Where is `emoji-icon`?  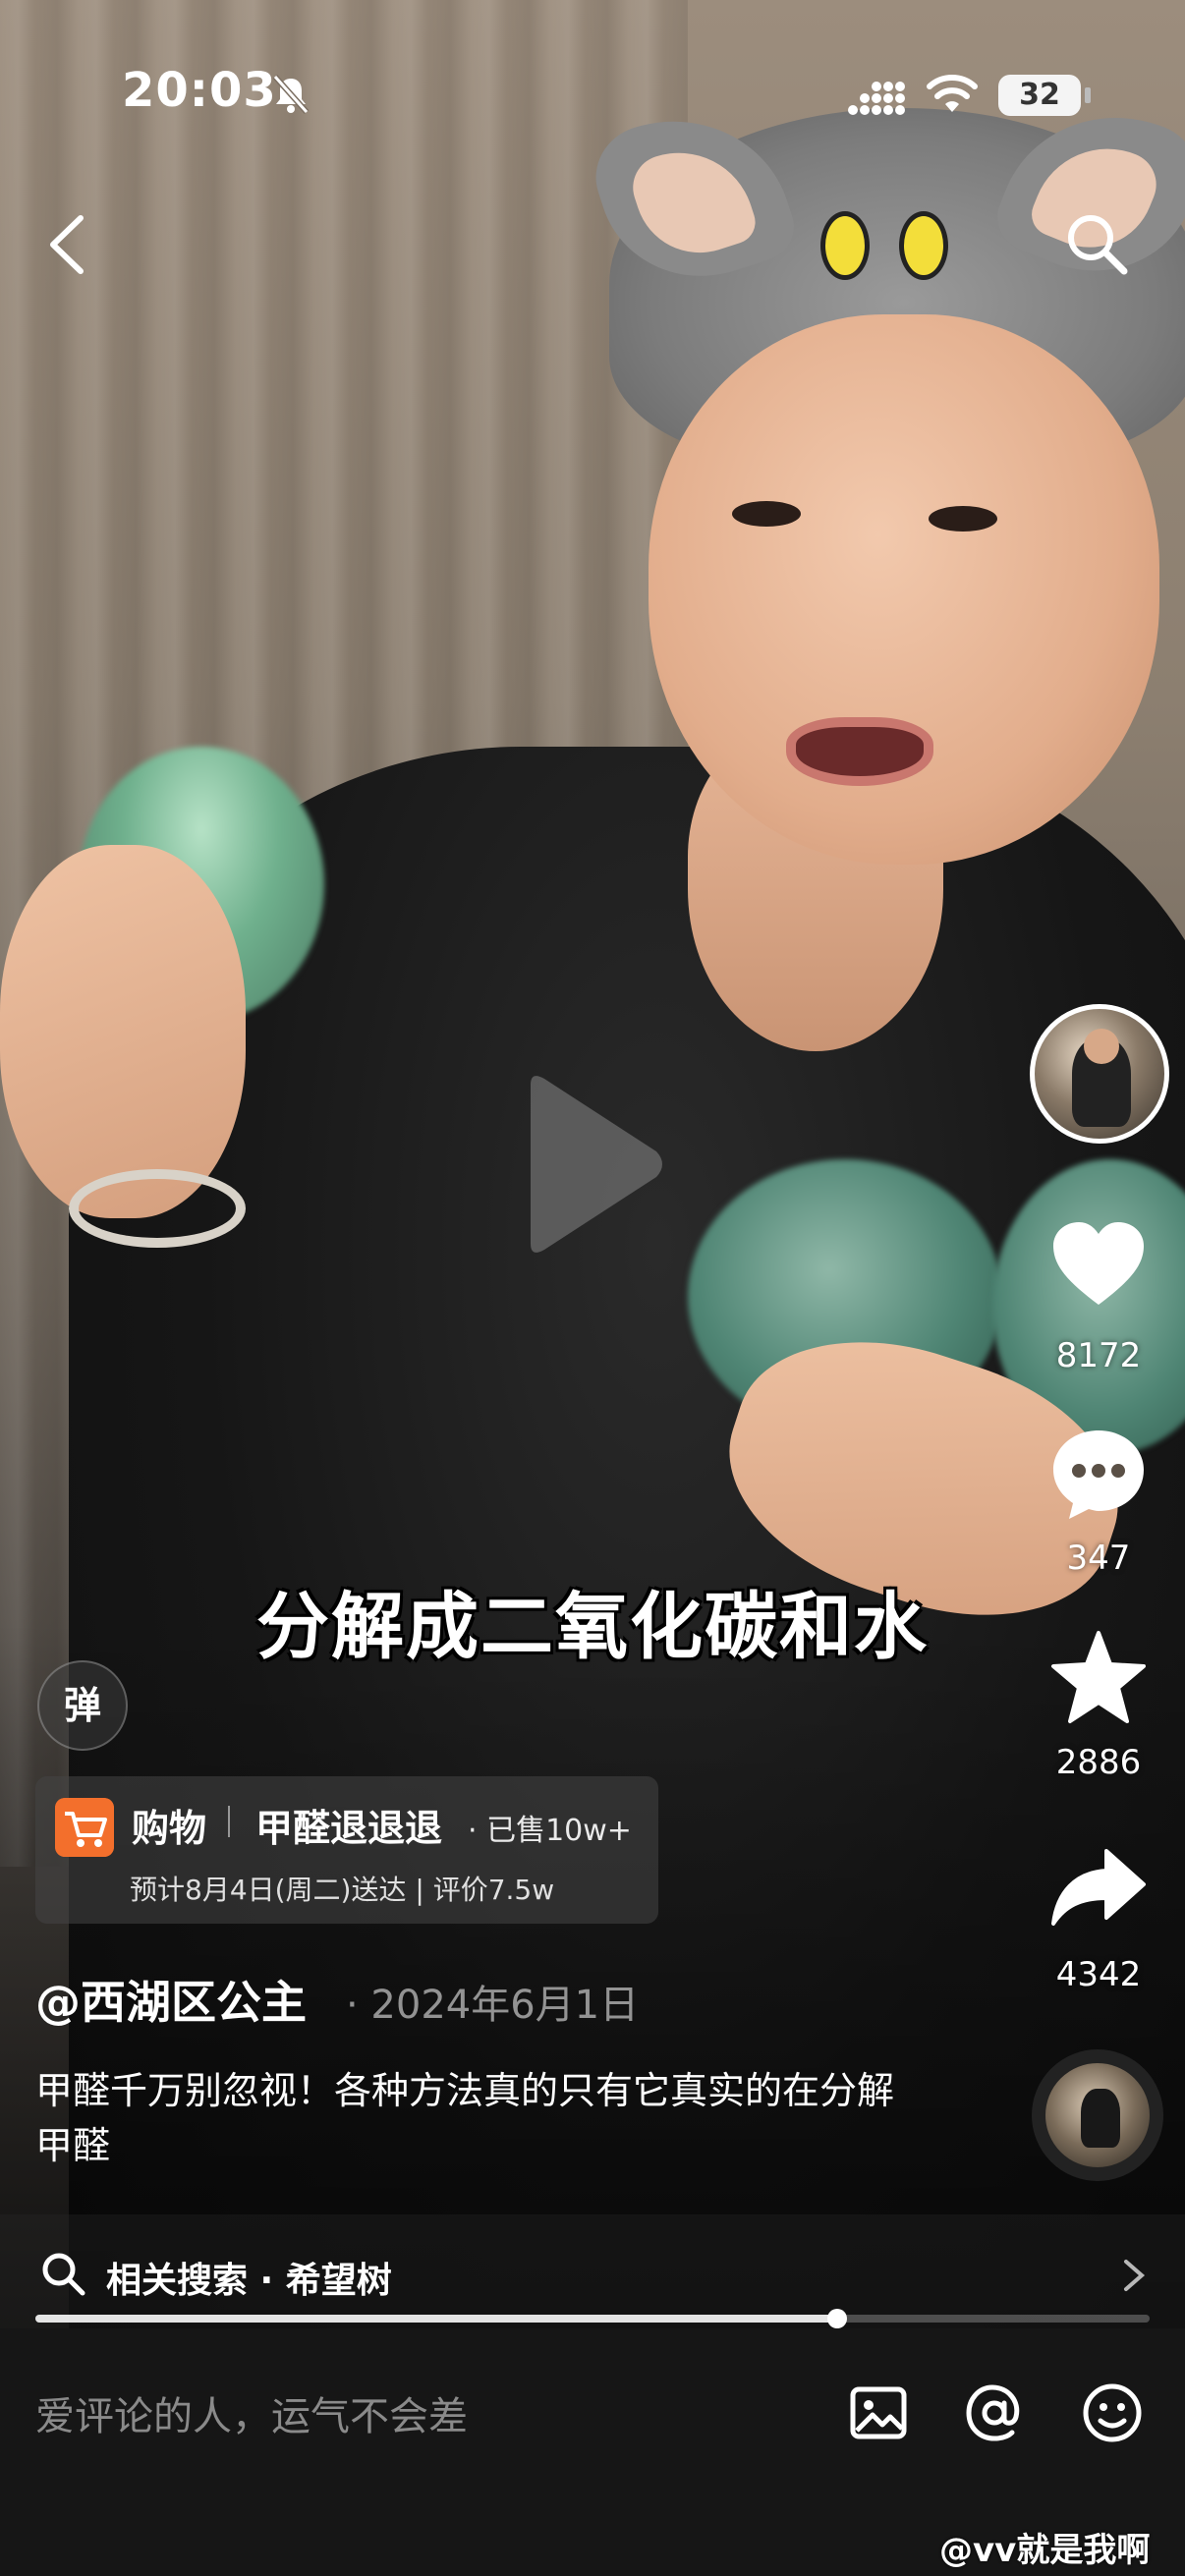
emoji-icon is located at coordinates (1112, 2412).